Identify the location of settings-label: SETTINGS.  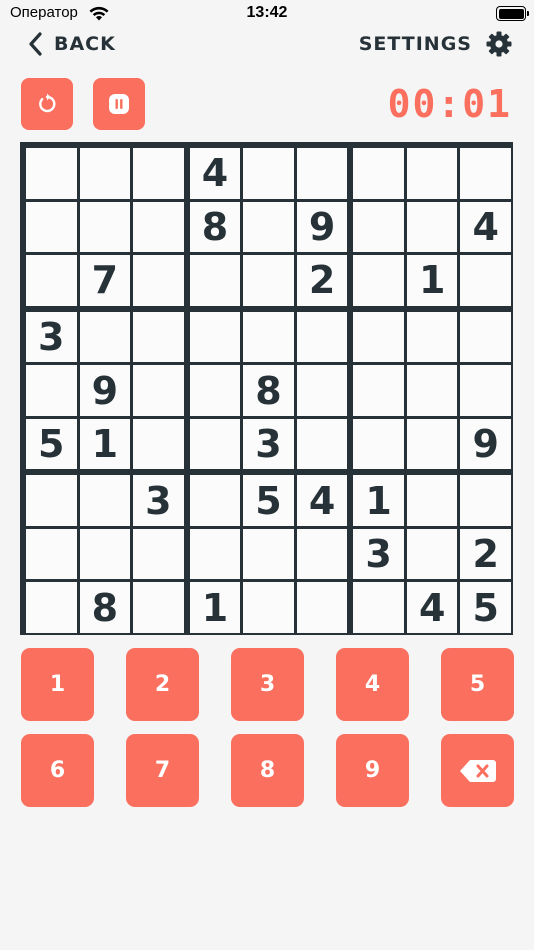
(415, 44).